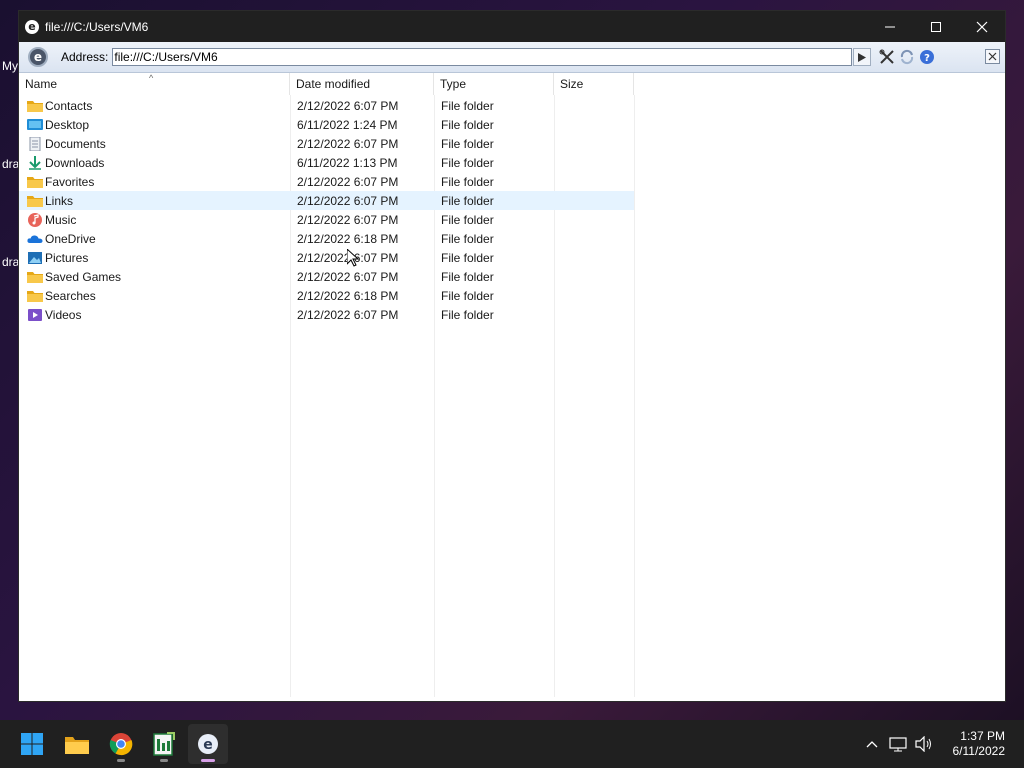 This screenshot has height=768, width=1024. What do you see at coordinates (75, 162) in the screenshot?
I see `file-name: Downloads` at bounding box center [75, 162].